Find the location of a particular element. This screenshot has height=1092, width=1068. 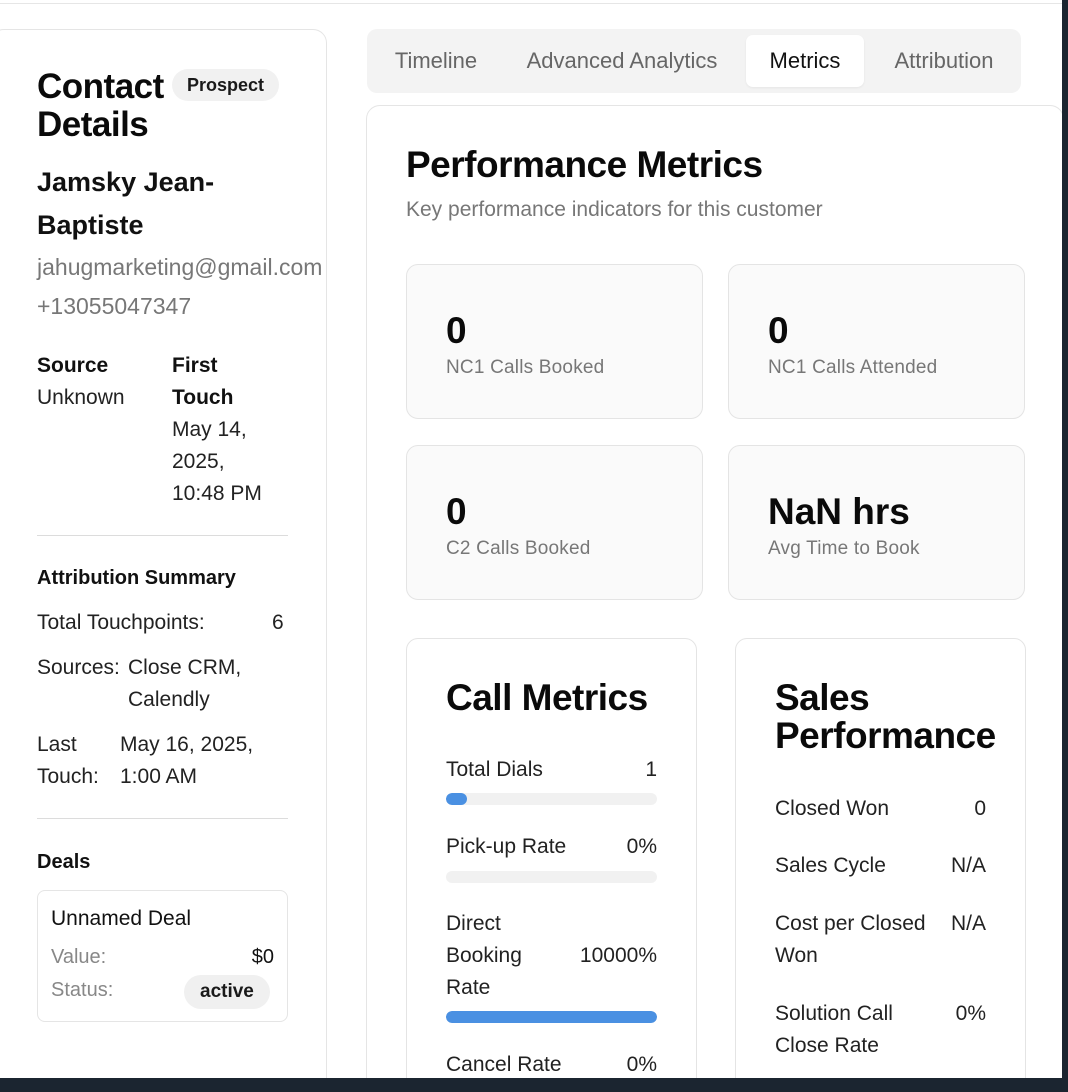

sales-performance-title: Sales Performance is located at coordinates (885, 716).